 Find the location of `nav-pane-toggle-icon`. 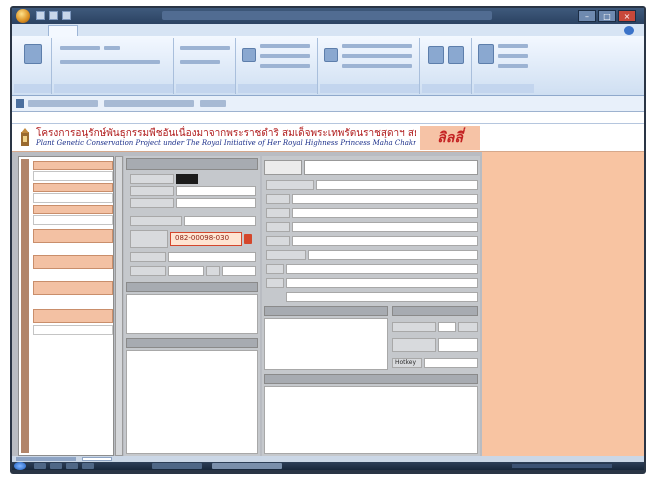

nav-pane-toggle-icon is located at coordinates (20, 103).